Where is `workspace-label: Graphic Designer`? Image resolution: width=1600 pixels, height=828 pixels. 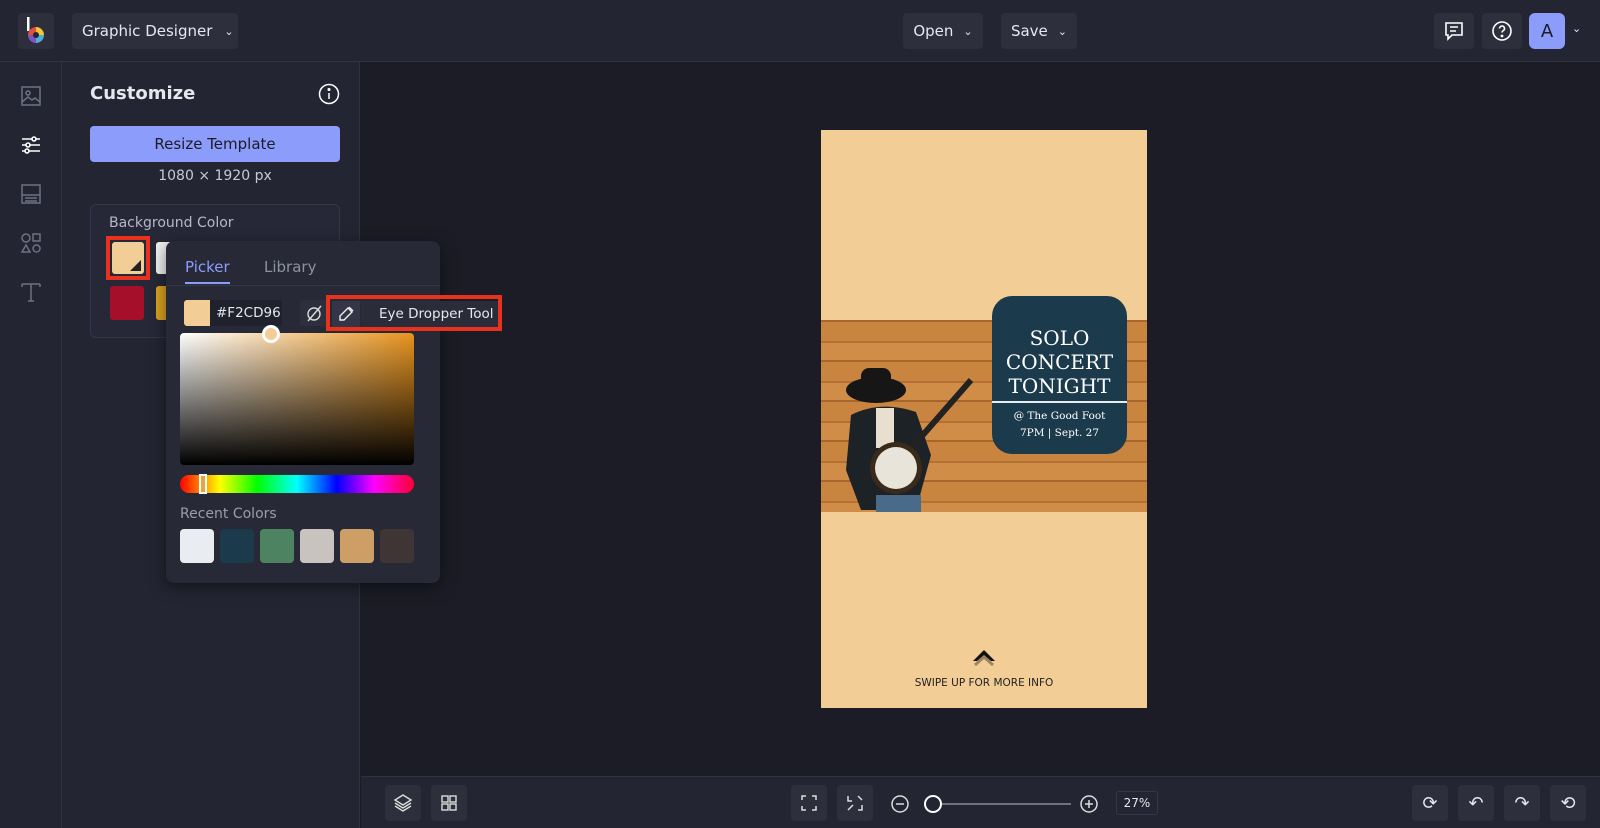 workspace-label: Graphic Designer is located at coordinates (147, 31).